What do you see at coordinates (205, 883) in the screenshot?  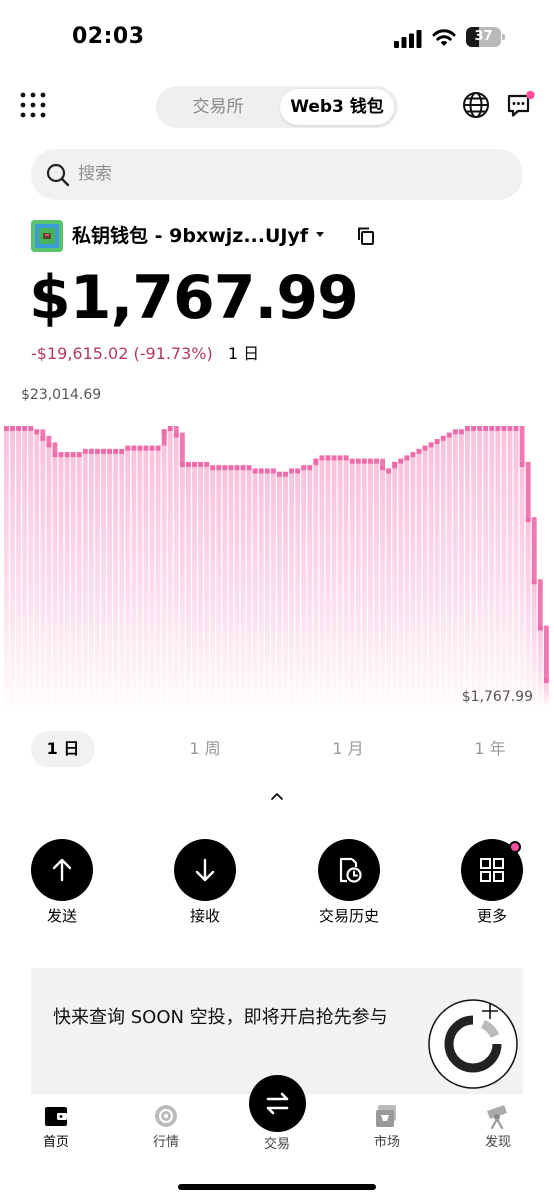 I see `receive-button: 接收` at bounding box center [205, 883].